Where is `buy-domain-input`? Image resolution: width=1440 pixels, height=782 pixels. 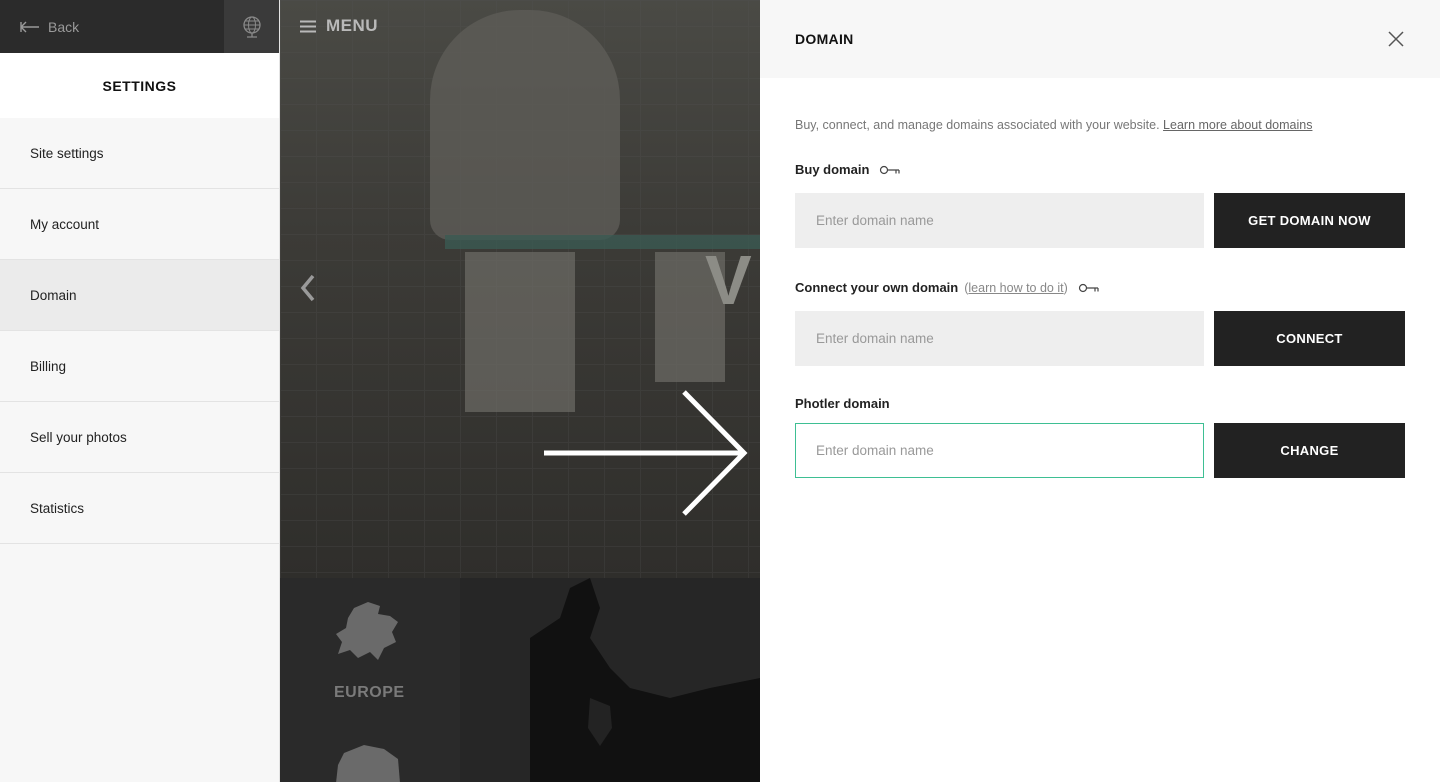
buy-domain-input is located at coordinates (999, 220).